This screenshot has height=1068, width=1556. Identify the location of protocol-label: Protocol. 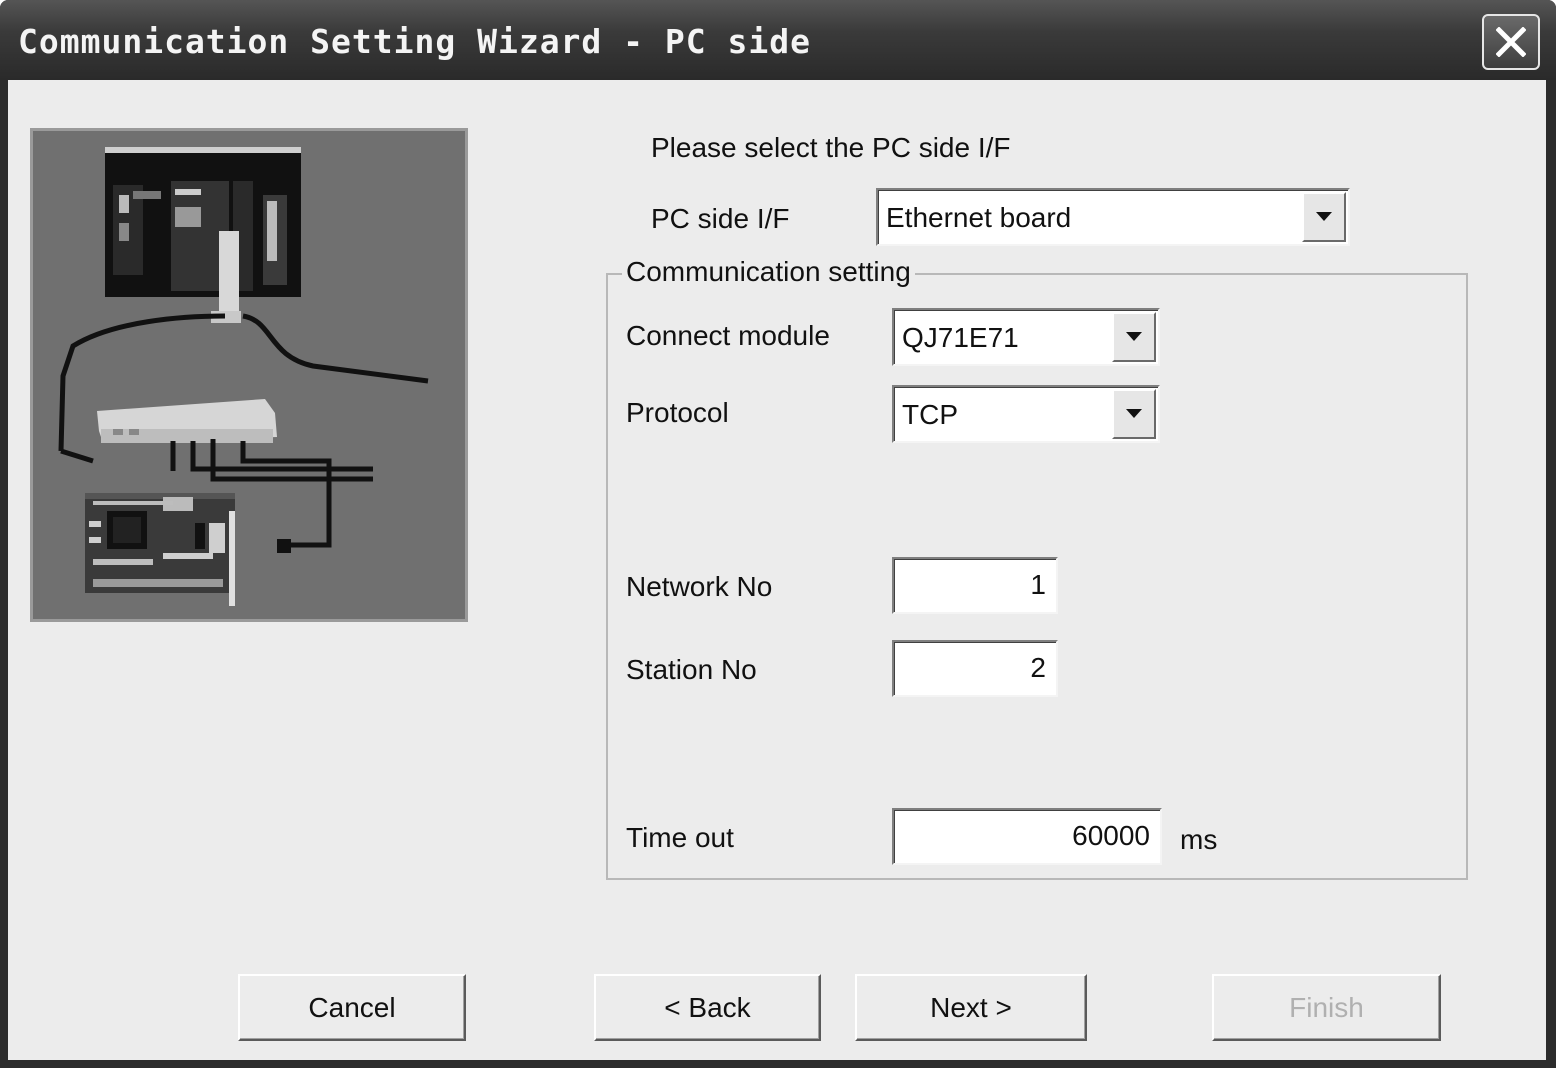
(677, 412).